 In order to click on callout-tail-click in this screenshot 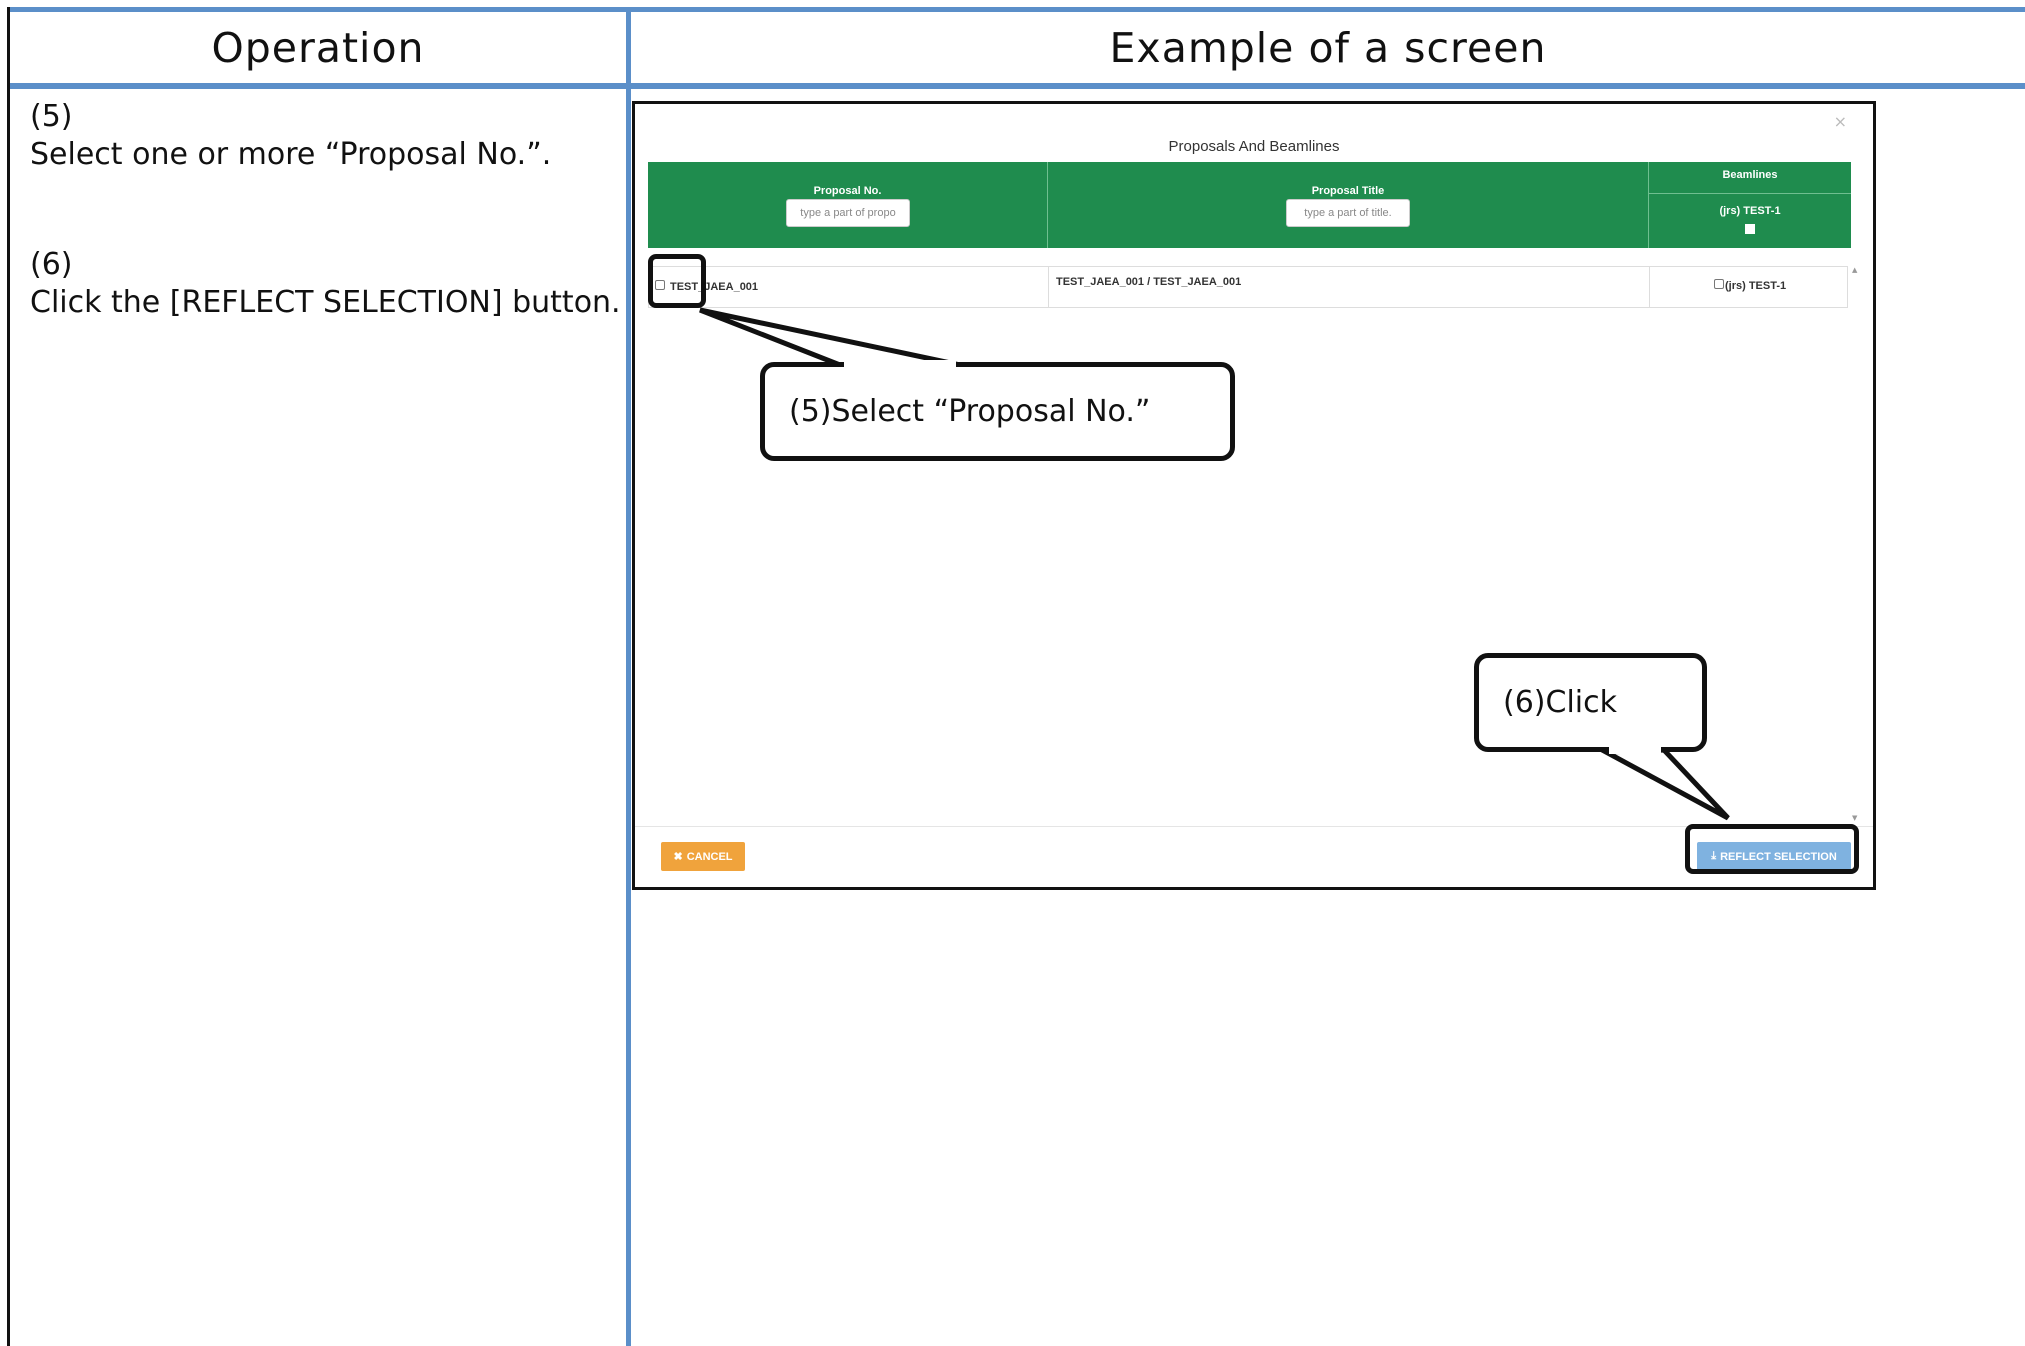, I will do `click(1663, 784)`.